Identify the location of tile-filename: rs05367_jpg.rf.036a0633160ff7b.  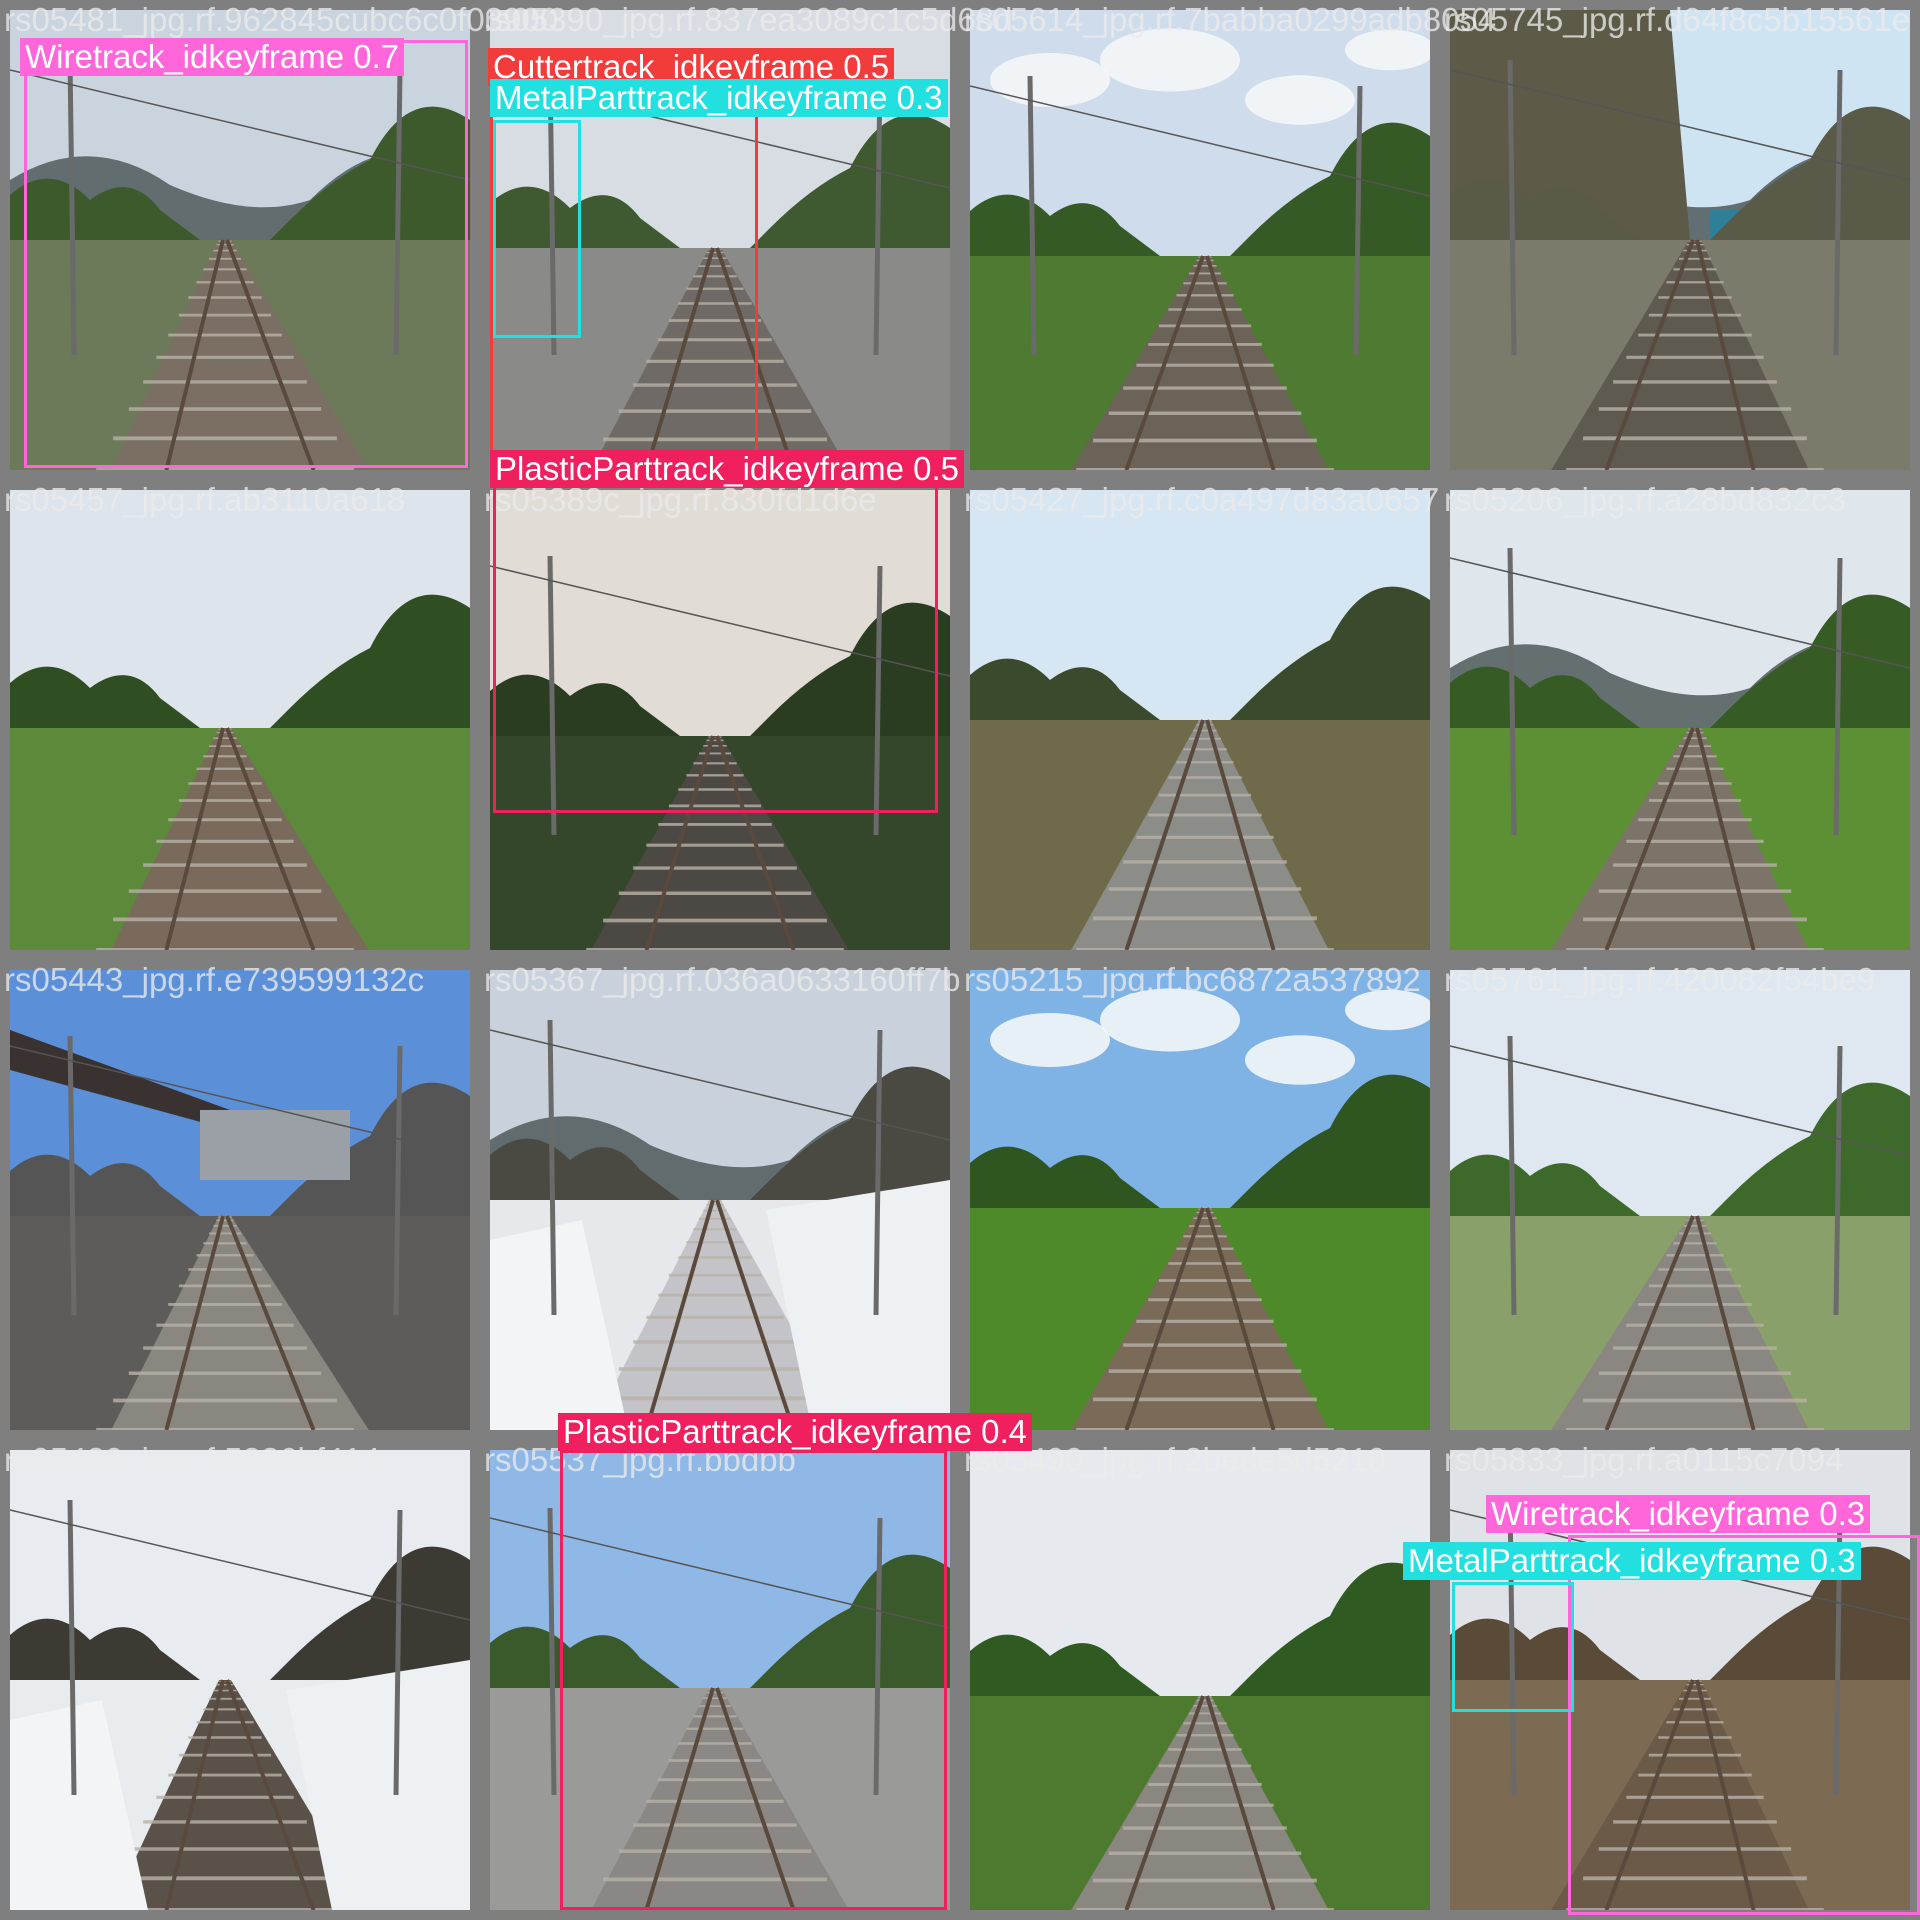
(722, 979).